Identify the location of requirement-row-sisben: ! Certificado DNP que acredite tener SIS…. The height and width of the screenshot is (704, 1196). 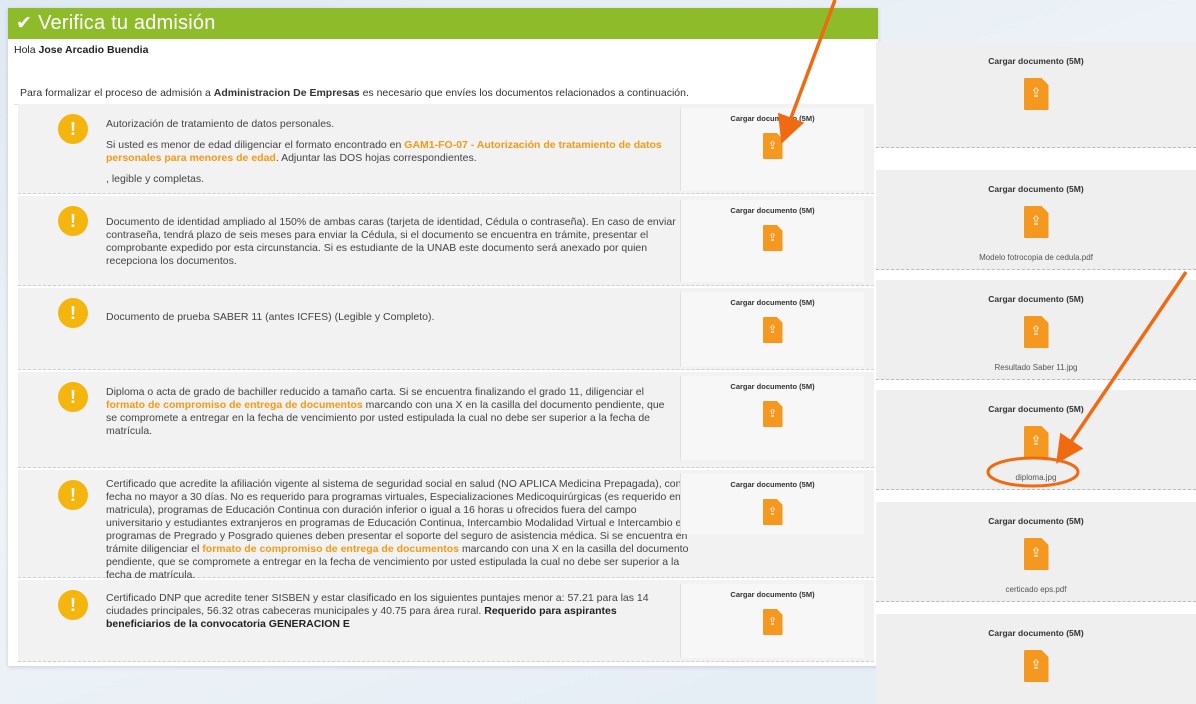
(446, 621).